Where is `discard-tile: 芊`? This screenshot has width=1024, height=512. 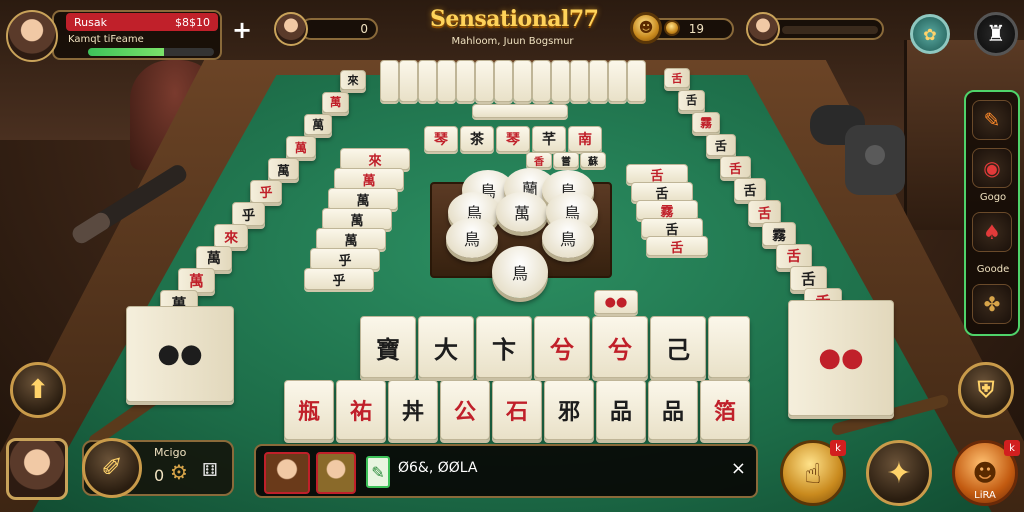
discard-tile: 芊 is located at coordinates (549, 139).